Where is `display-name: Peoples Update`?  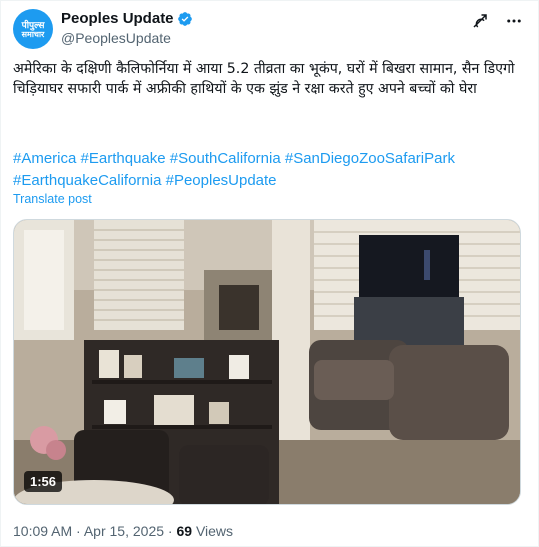 display-name: Peoples Update is located at coordinates (117, 18).